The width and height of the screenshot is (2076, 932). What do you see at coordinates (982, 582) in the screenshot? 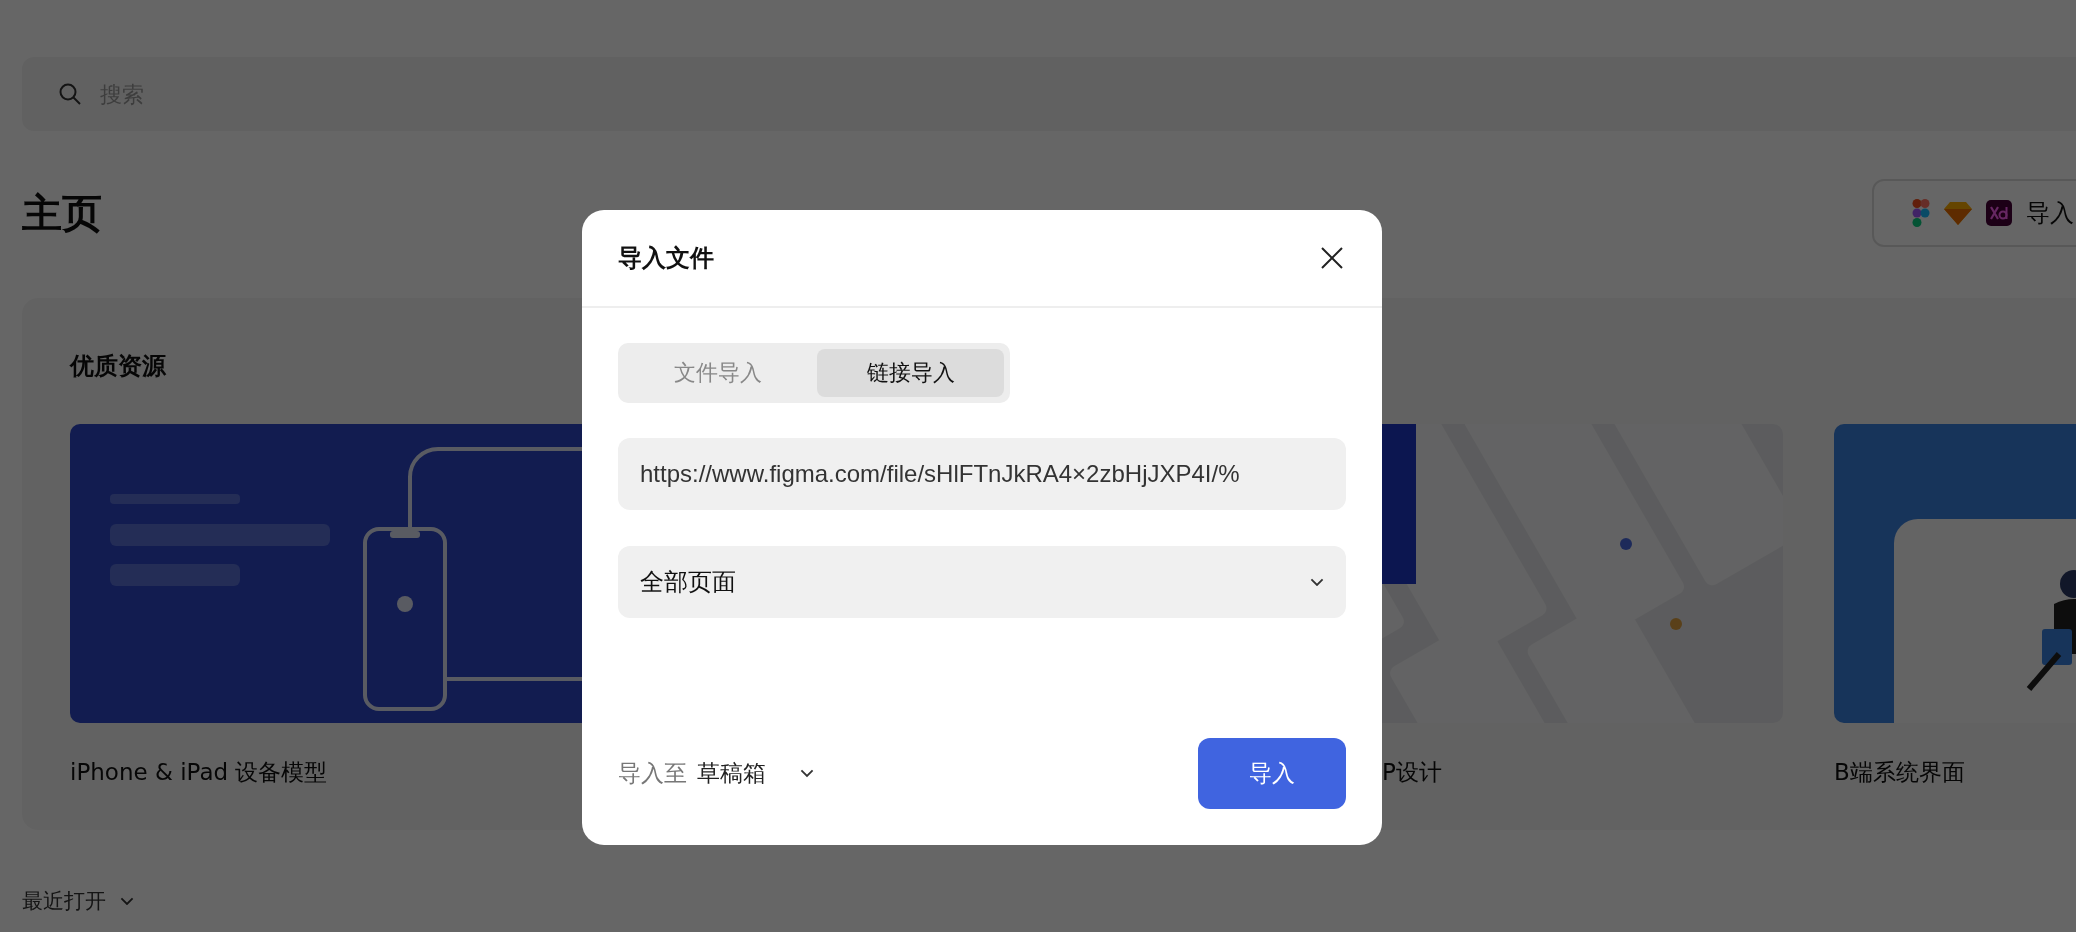
I see `pages-dropdown: 全部页面` at bounding box center [982, 582].